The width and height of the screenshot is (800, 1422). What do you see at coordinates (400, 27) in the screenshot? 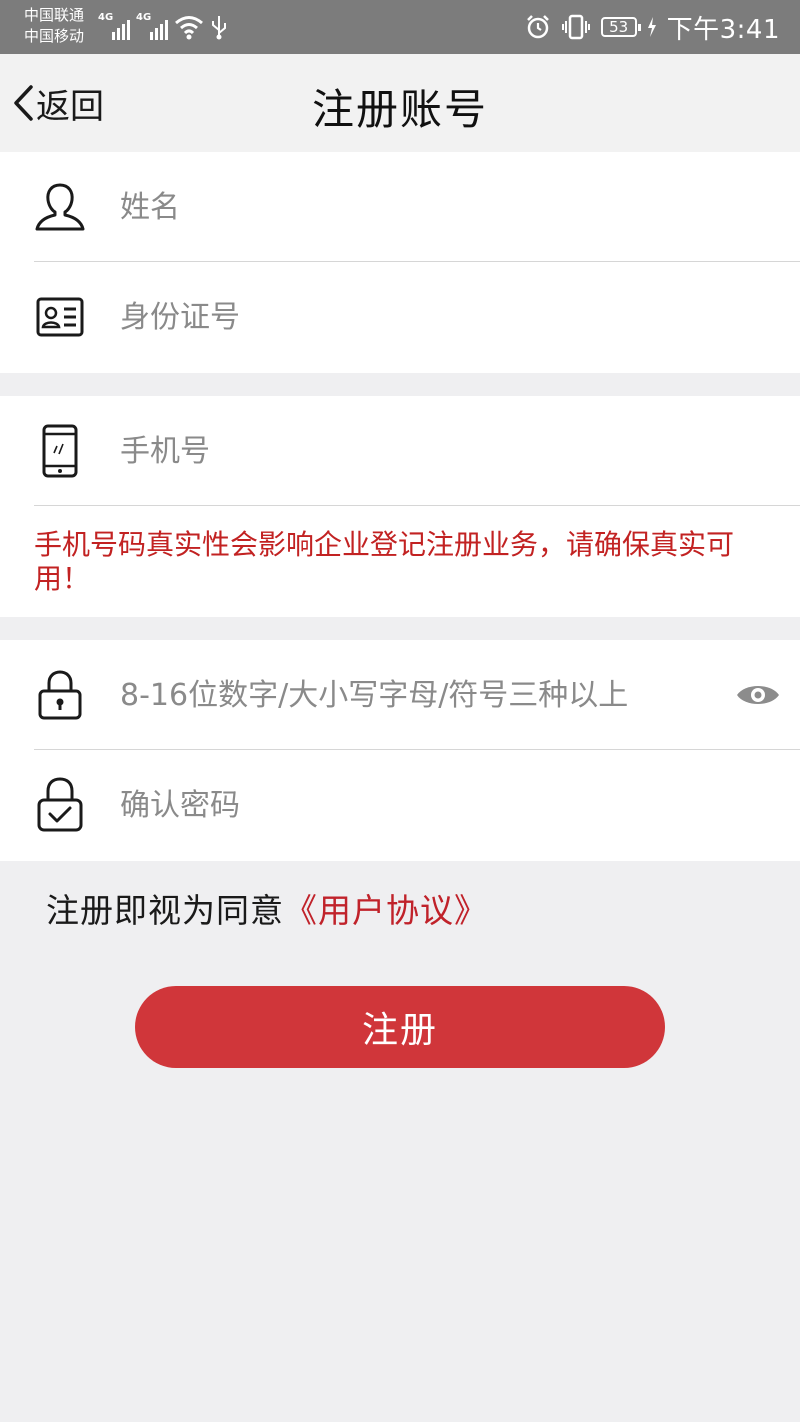
I see `status-bar: 中国联通 中国移动 4G 4G 53 下午3:41` at bounding box center [400, 27].